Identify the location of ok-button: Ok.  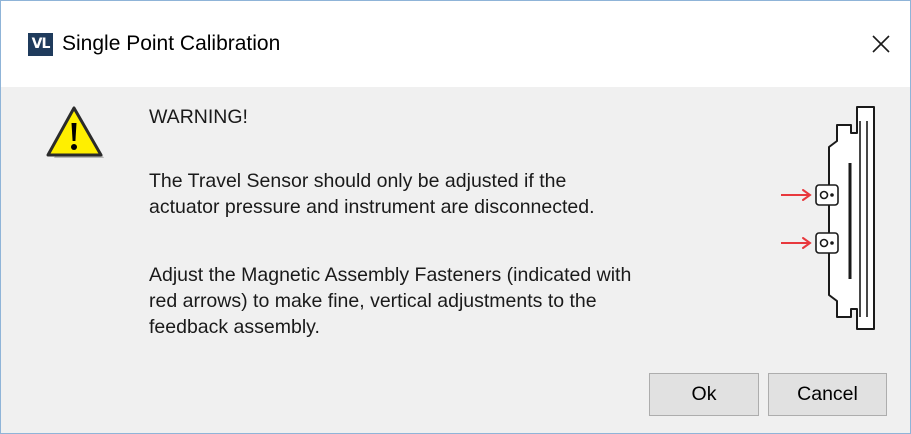
(704, 394).